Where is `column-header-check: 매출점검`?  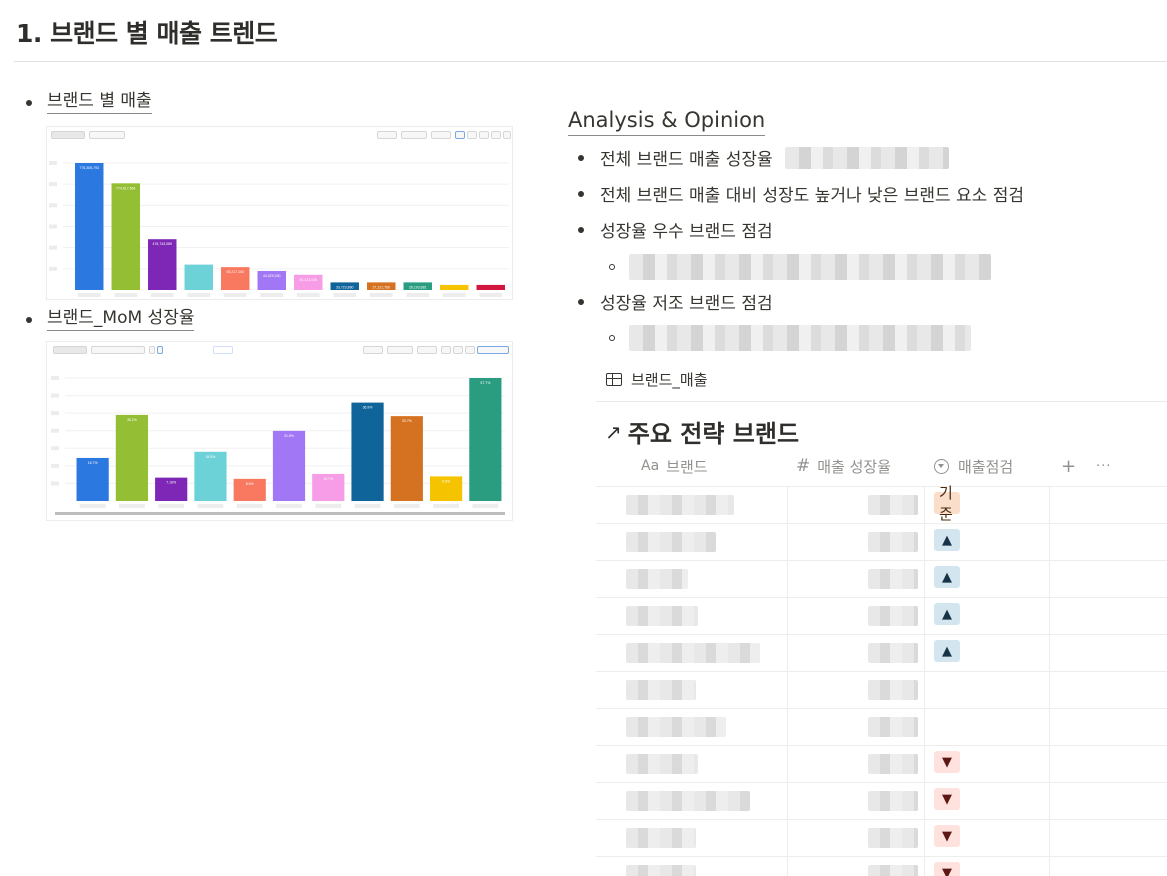
column-header-check: 매출점검 is located at coordinates (973, 466).